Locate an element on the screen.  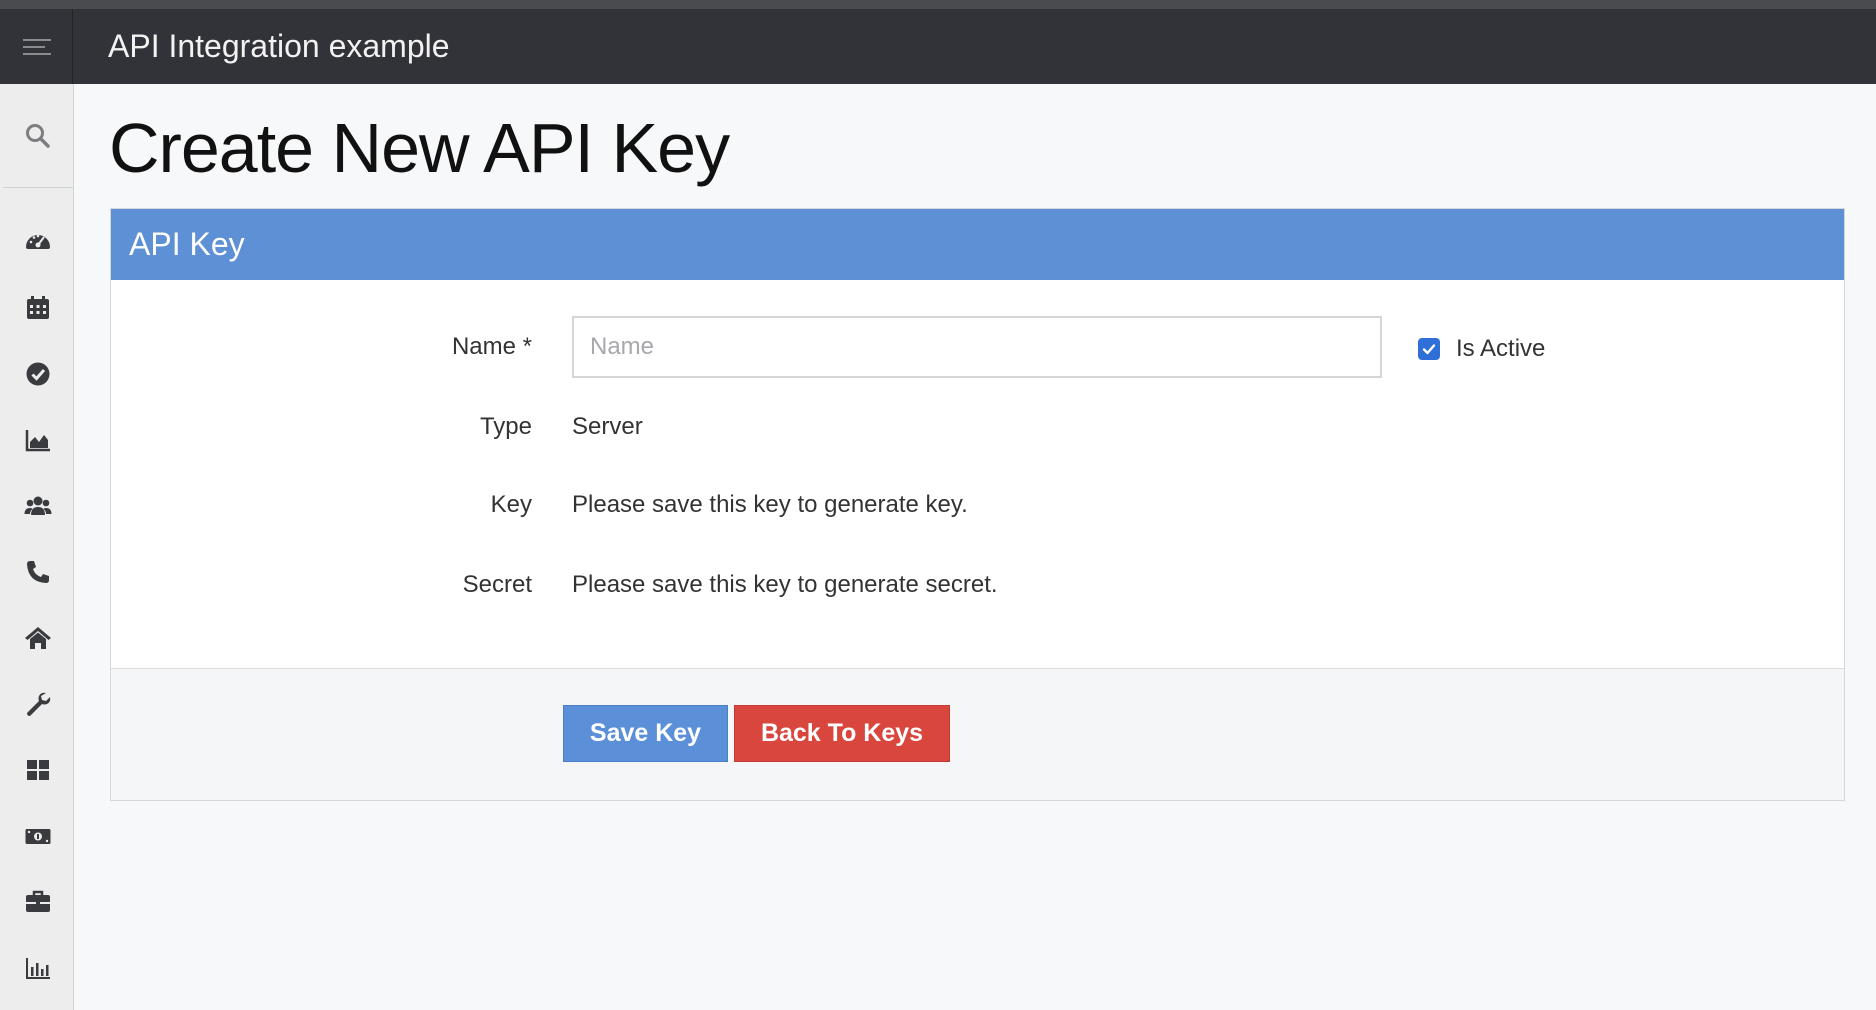
secret-label: Secret is located at coordinates (497, 584).